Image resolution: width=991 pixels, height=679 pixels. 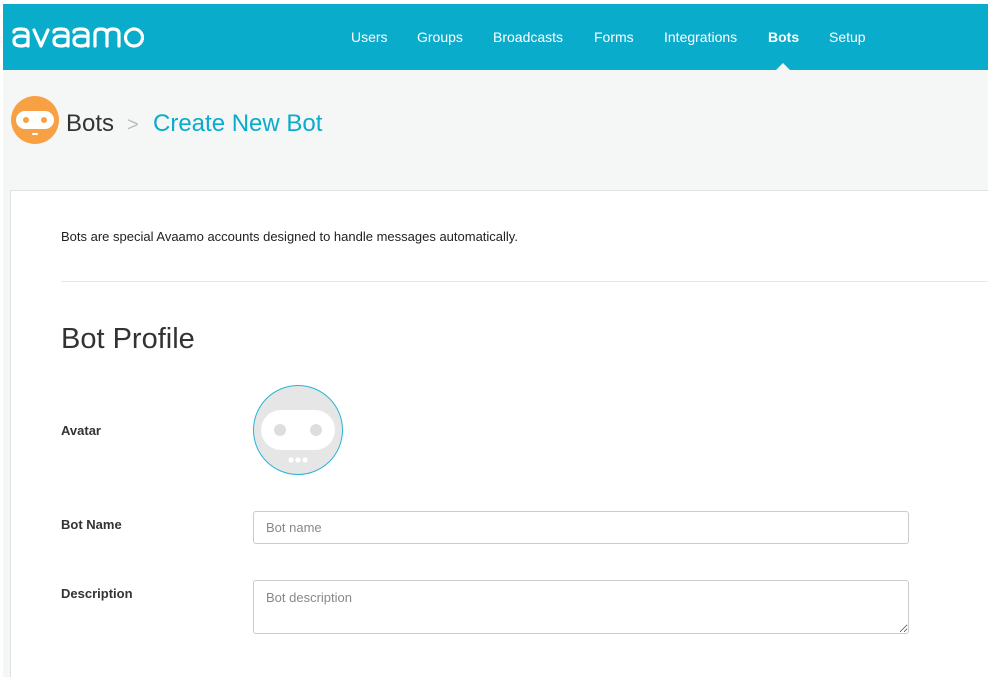 I want to click on section-title: Bot Profile, so click(x=128, y=339).